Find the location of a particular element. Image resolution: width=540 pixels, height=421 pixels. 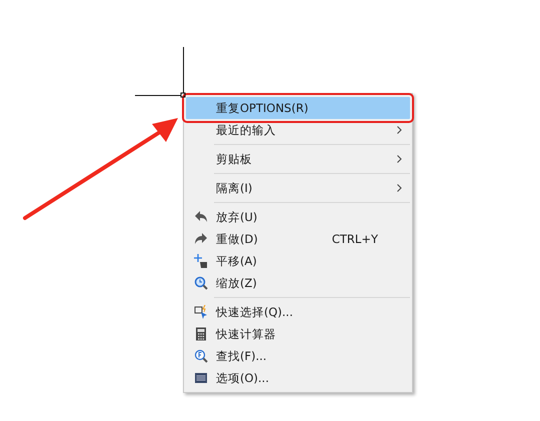

redo-icon is located at coordinates (201, 239).